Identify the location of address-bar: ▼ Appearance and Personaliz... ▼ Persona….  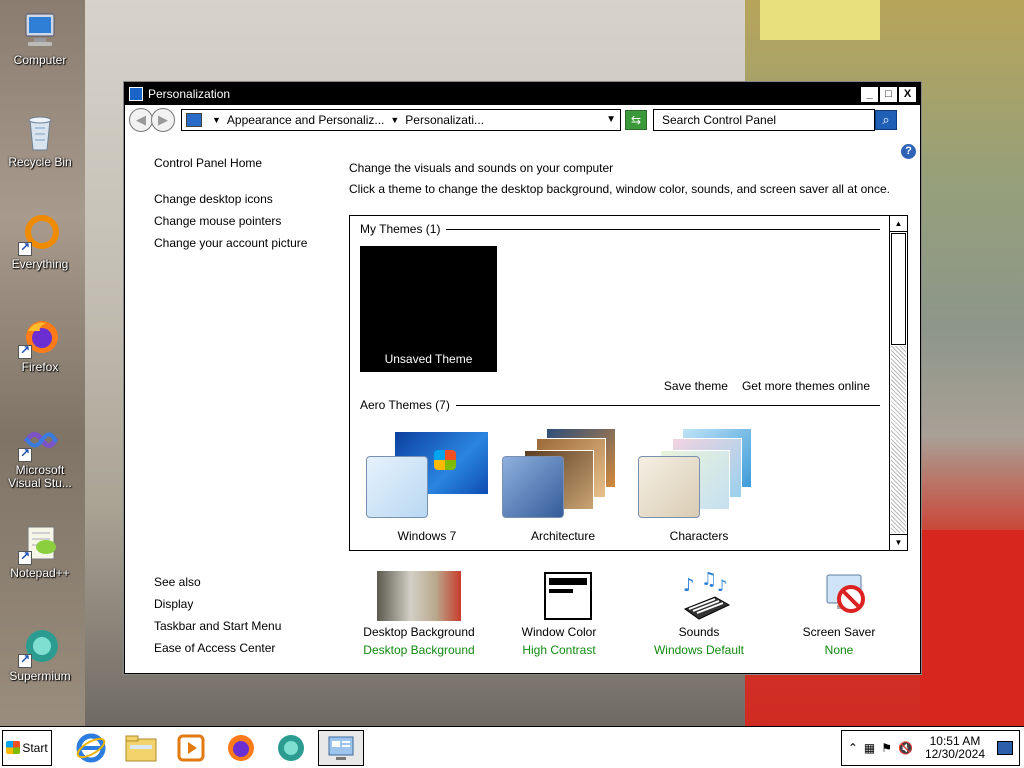
(401, 119).